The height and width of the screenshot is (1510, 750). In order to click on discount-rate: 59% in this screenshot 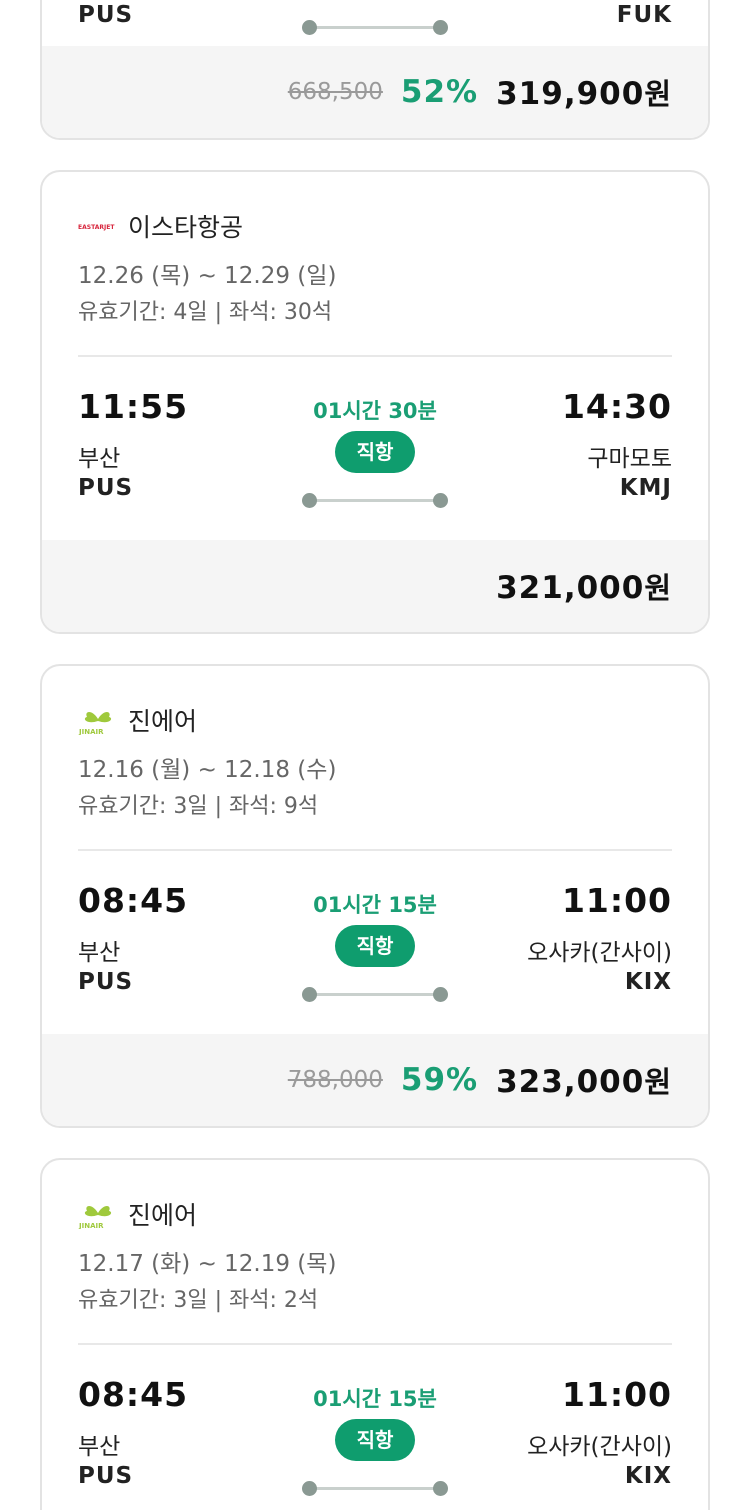, I will do `click(439, 1080)`.